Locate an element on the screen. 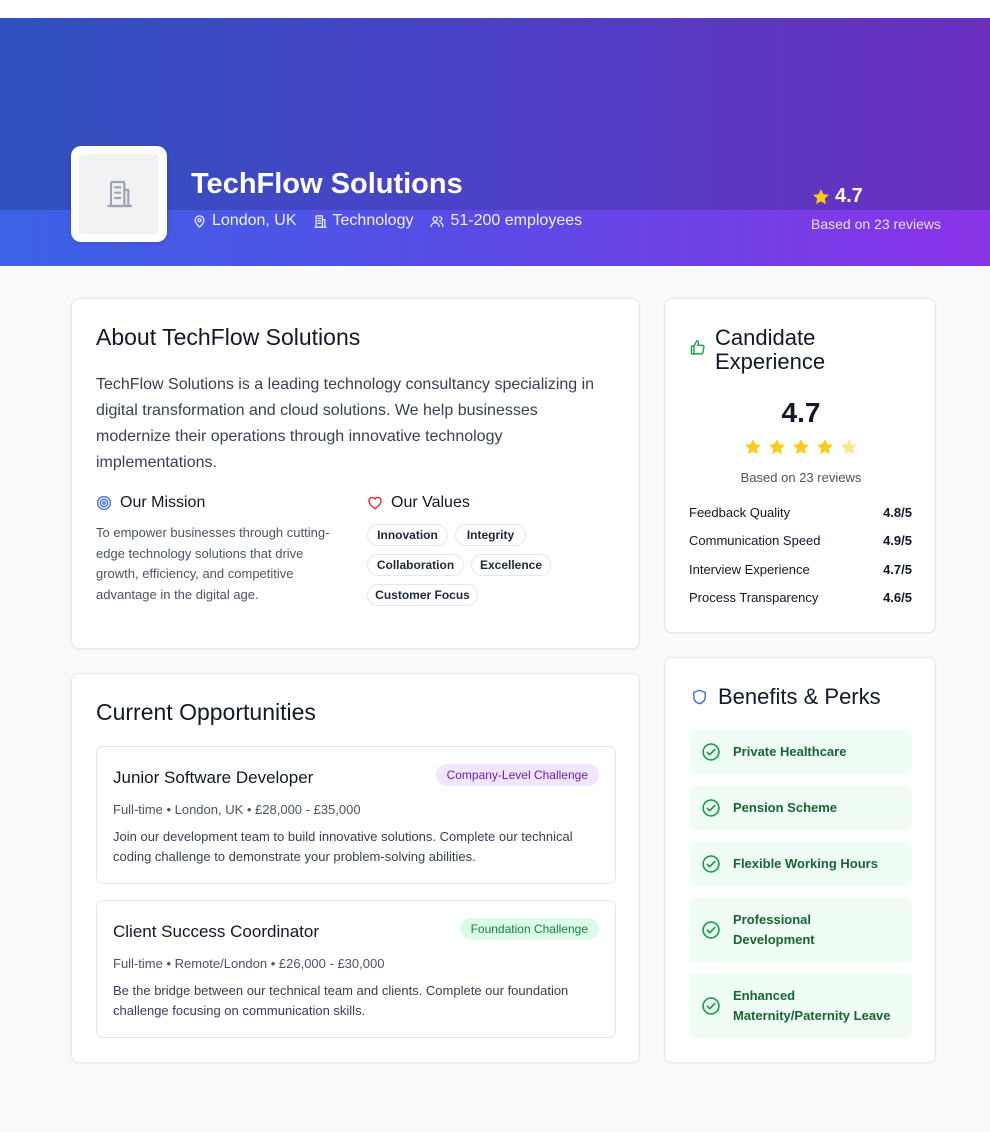 The height and width of the screenshot is (1132, 990). company-logo is located at coordinates (119, 194).